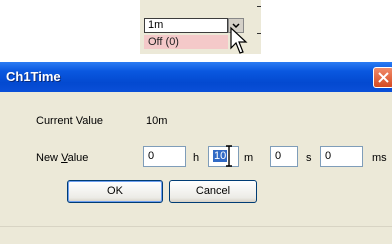 Image resolution: width=392 pixels, height=244 pixels. Describe the element at coordinates (33, 76) in the screenshot. I see `dialog-title: Ch1Time` at that location.